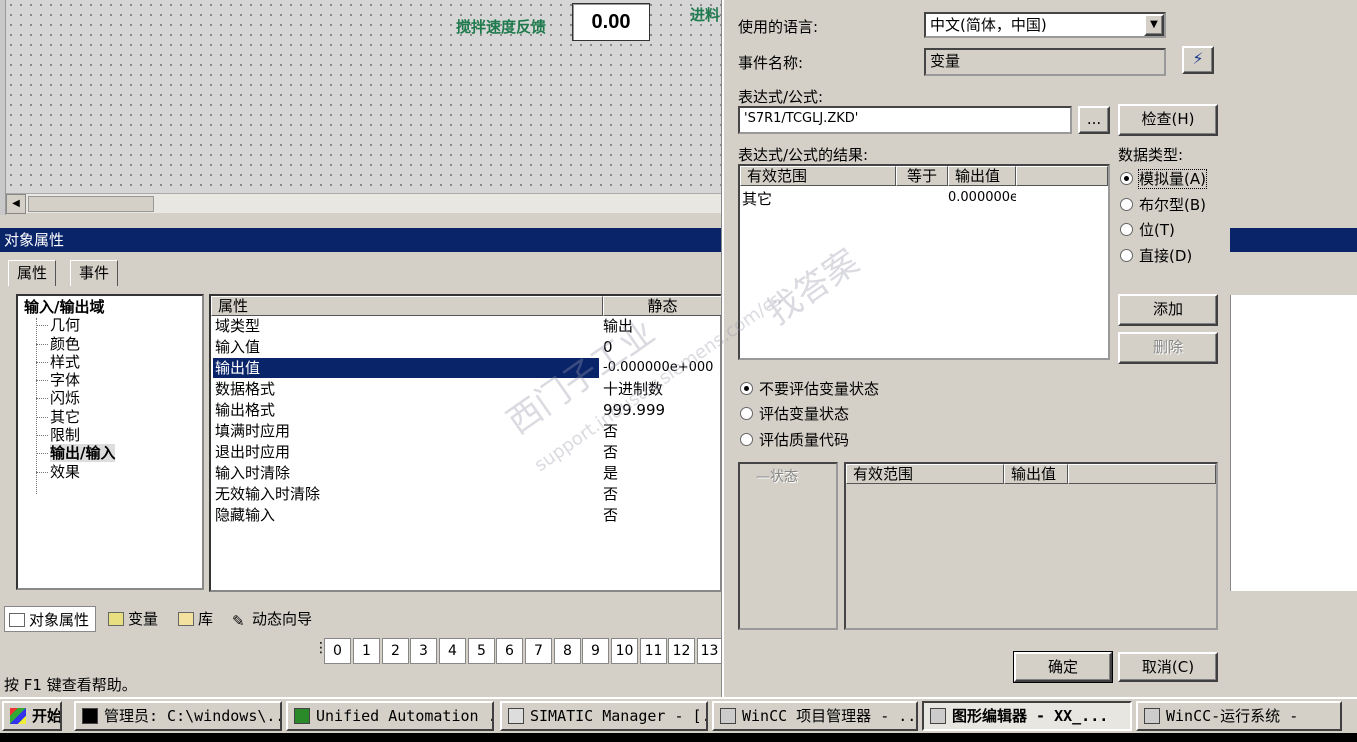 This screenshot has height=742, width=1357. What do you see at coordinates (273, 619) in the screenshot?
I see `bottom-tab-dynamic-wizard: ✎ 动态向导` at bounding box center [273, 619].